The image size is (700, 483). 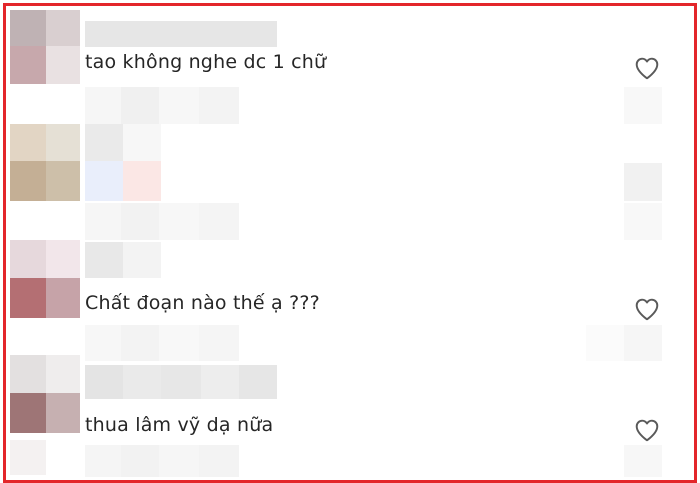 What do you see at coordinates (202, 303) in the screenshot?
I see `comment-text: Chất đoạn nào thế ạ ???` at bounding box center [202, 303].